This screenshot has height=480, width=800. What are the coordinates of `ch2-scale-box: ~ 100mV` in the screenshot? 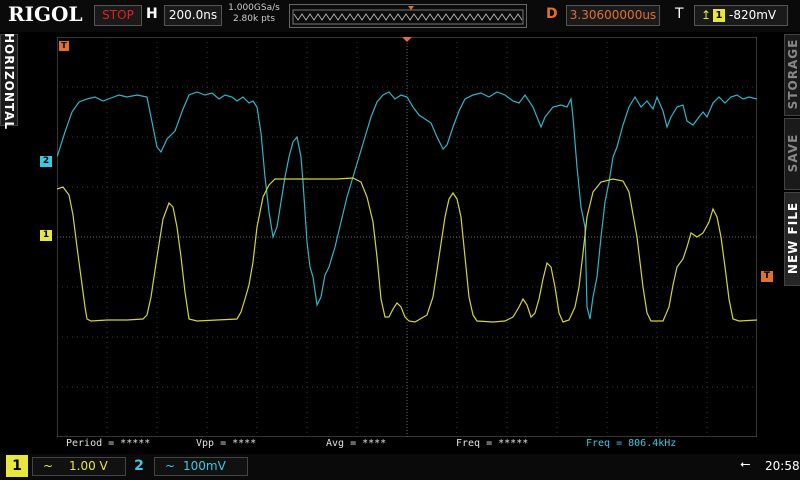 It's located at (201, 466).